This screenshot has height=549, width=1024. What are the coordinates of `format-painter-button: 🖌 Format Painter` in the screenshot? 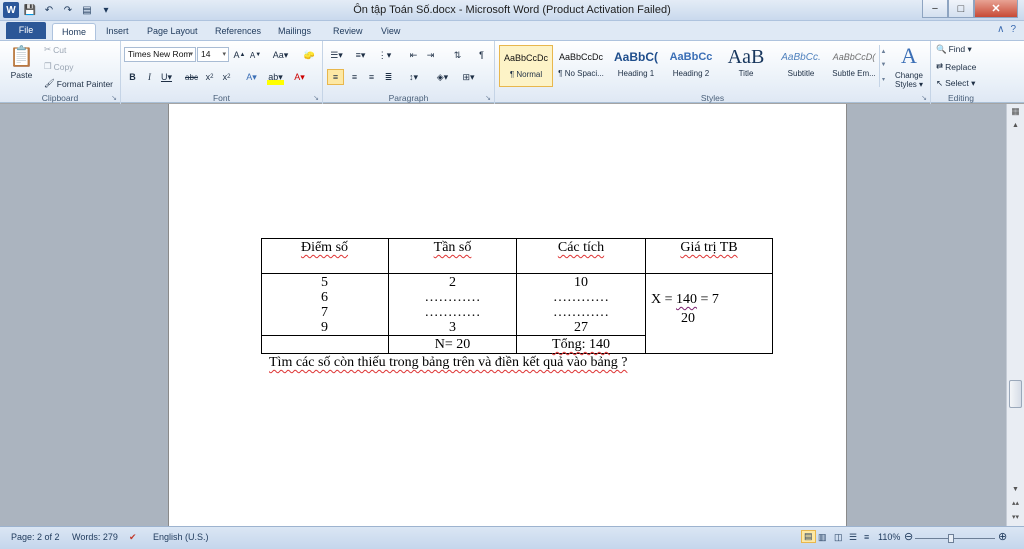 It's located at (78, 83).